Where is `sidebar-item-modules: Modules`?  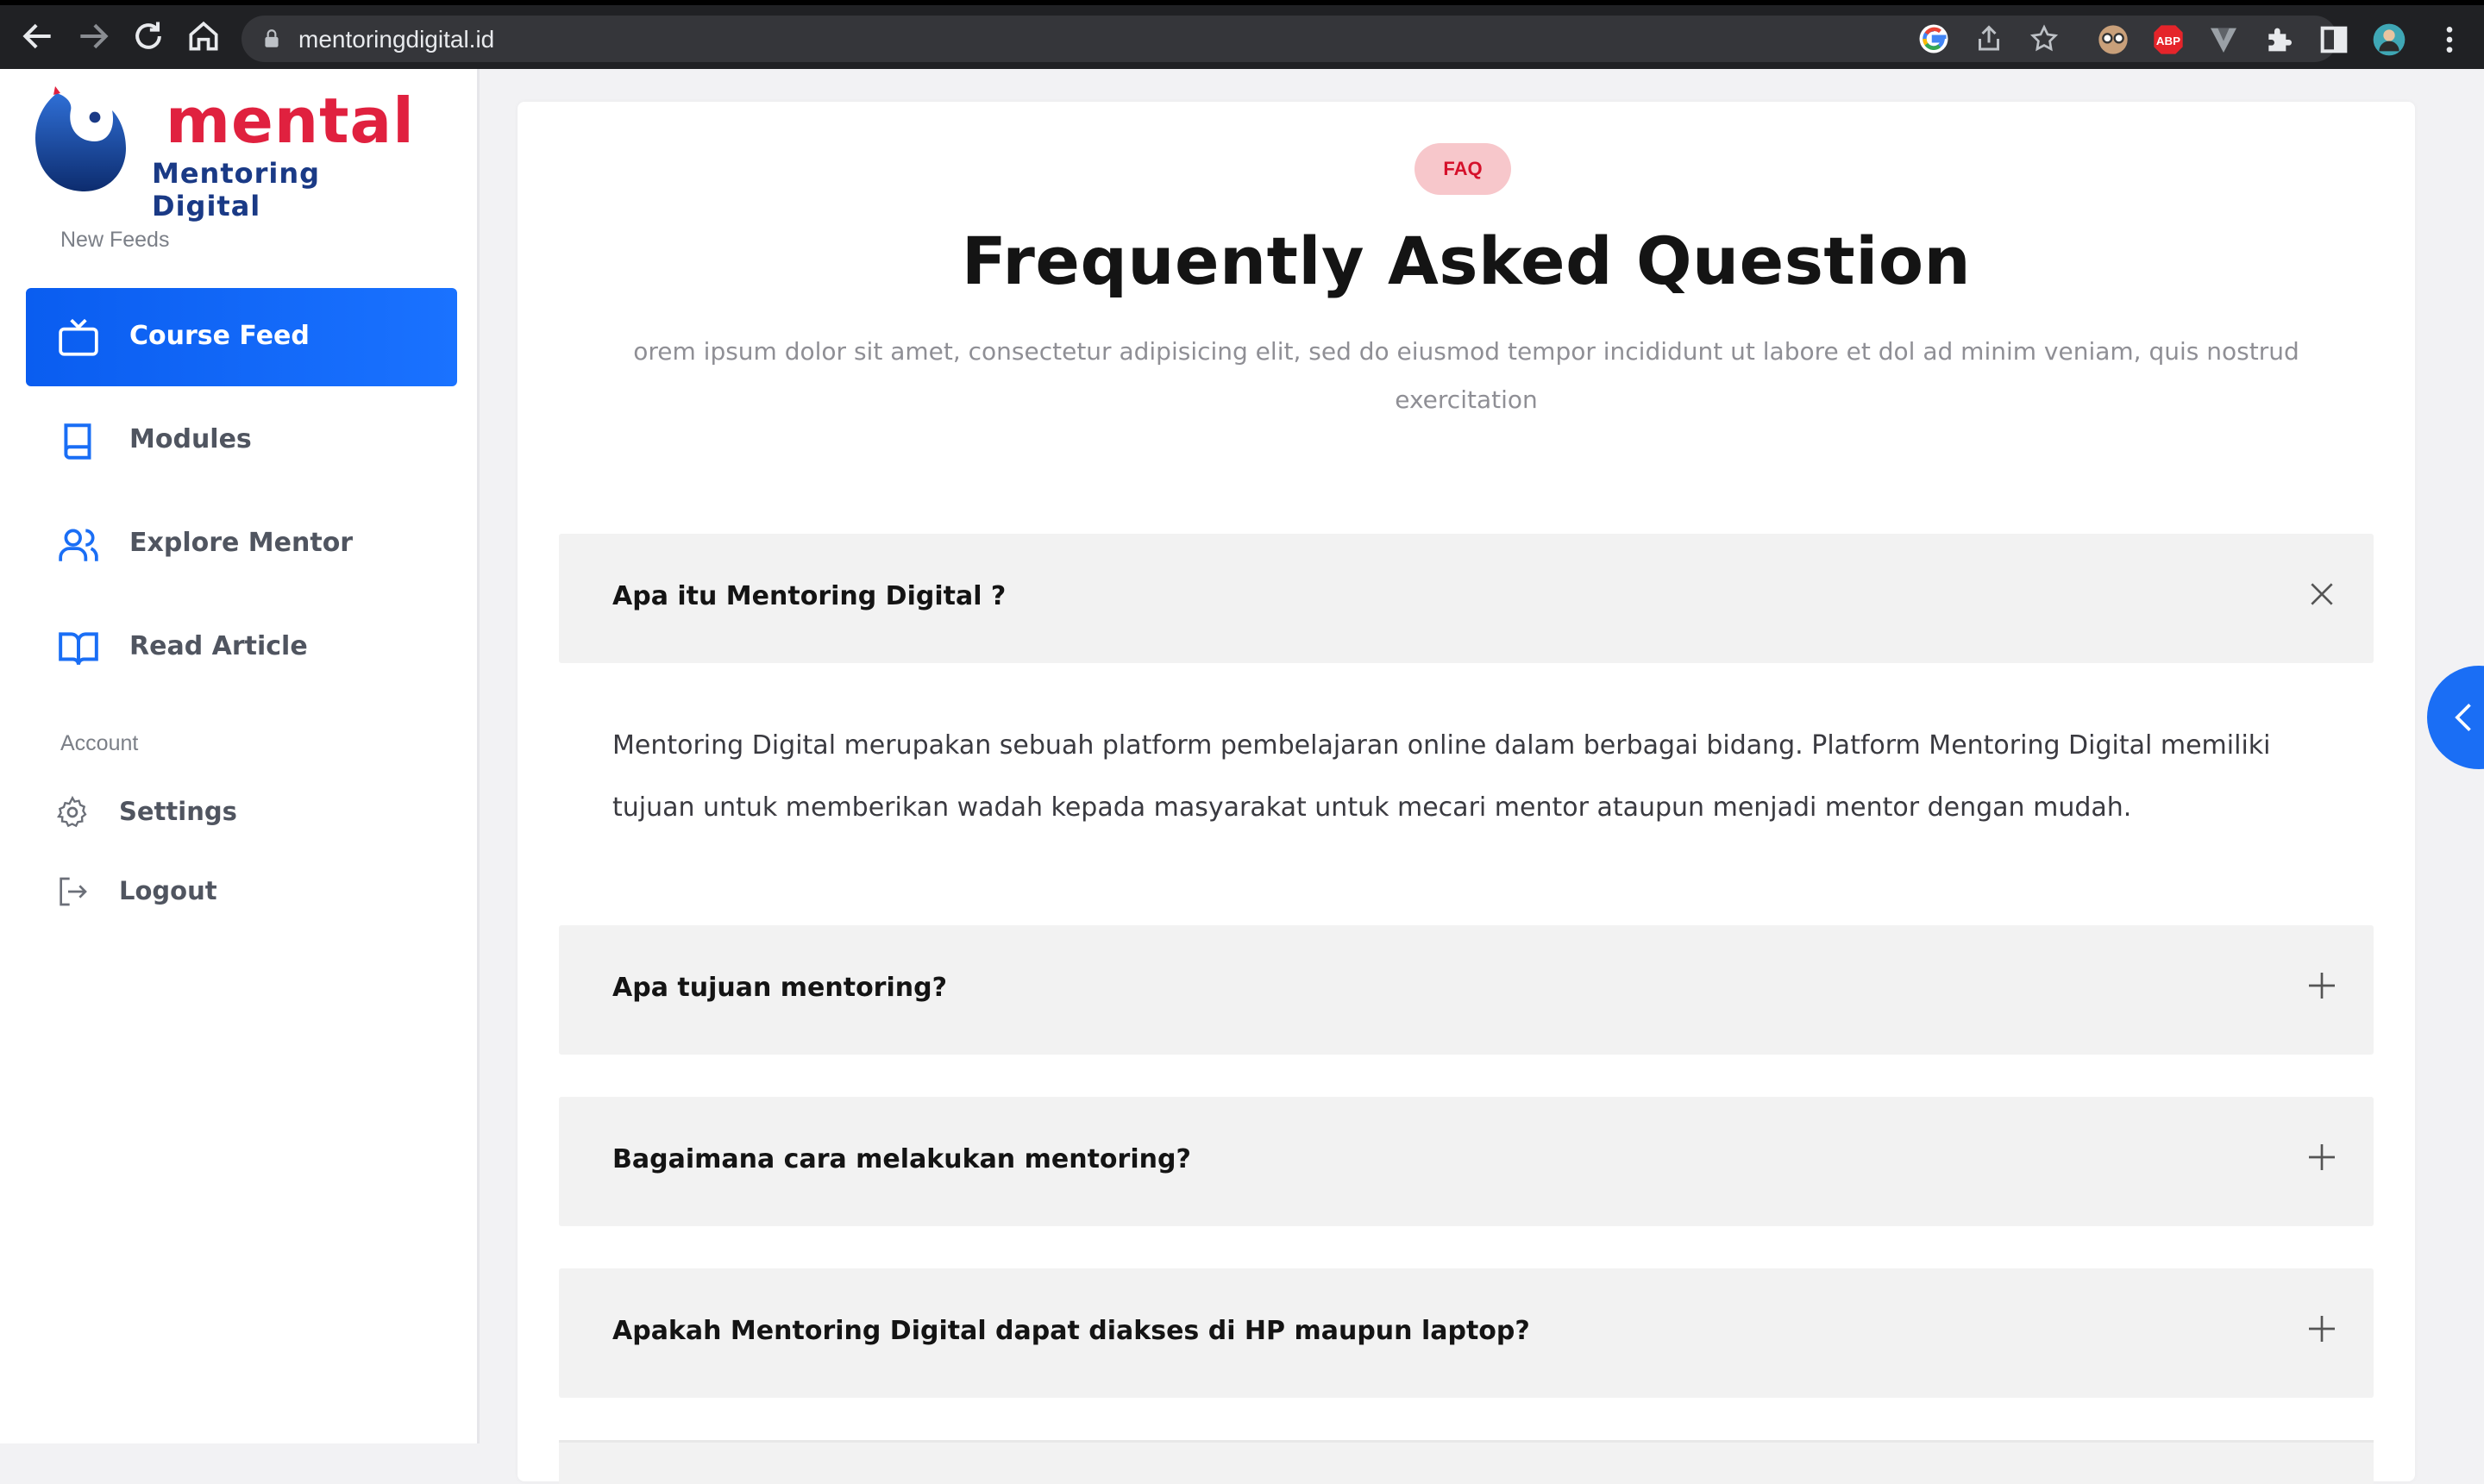
sidebar-item-modules: Modules is located at coordinates (241, 440).